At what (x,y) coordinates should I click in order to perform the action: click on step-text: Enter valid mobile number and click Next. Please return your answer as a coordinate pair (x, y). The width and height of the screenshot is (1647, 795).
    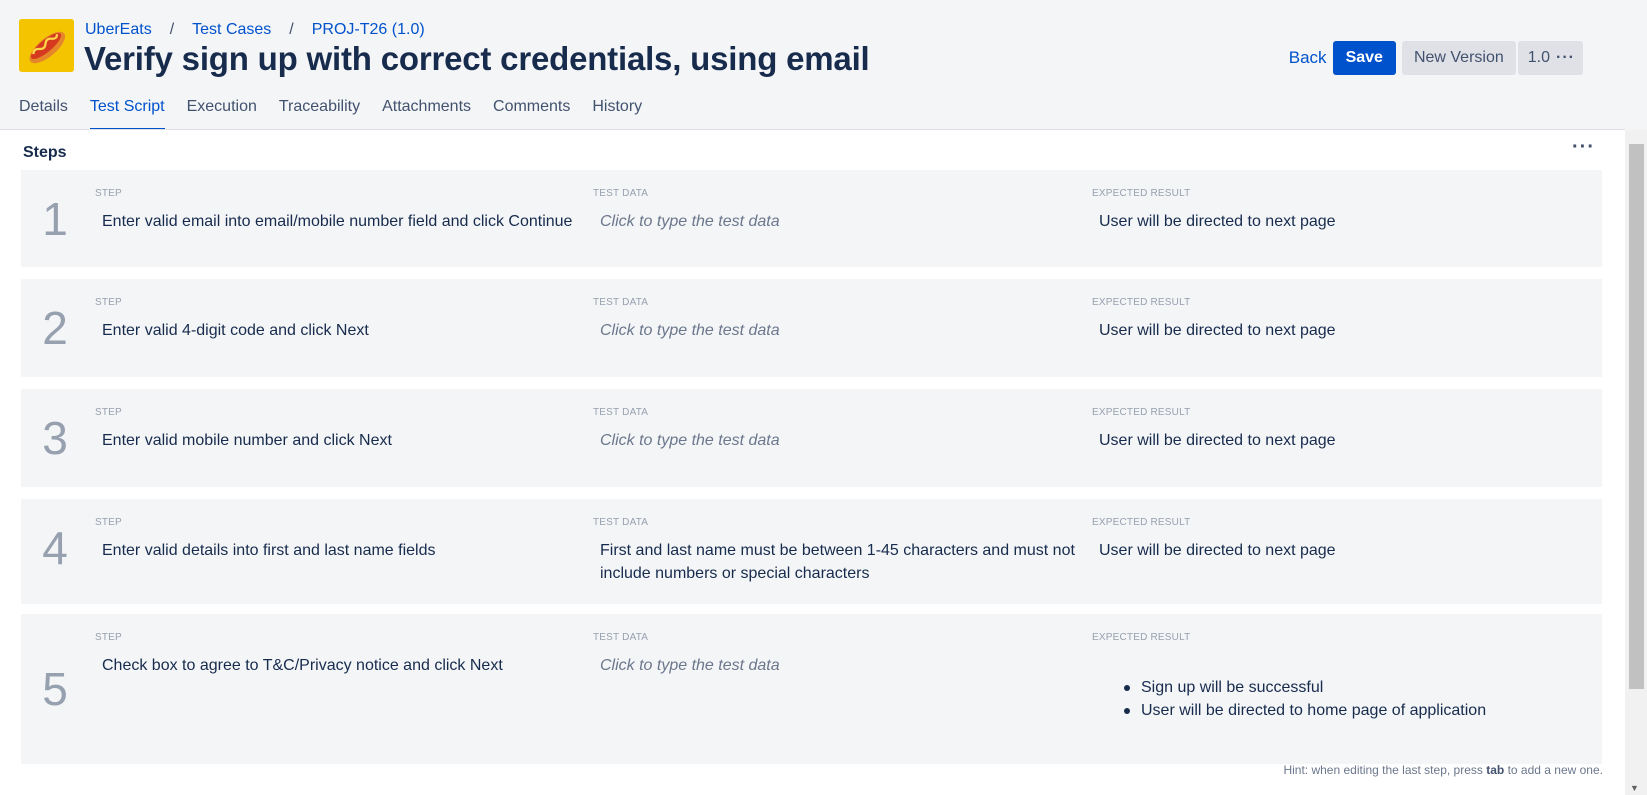
    Looking at the image, I should click on (247, 440).